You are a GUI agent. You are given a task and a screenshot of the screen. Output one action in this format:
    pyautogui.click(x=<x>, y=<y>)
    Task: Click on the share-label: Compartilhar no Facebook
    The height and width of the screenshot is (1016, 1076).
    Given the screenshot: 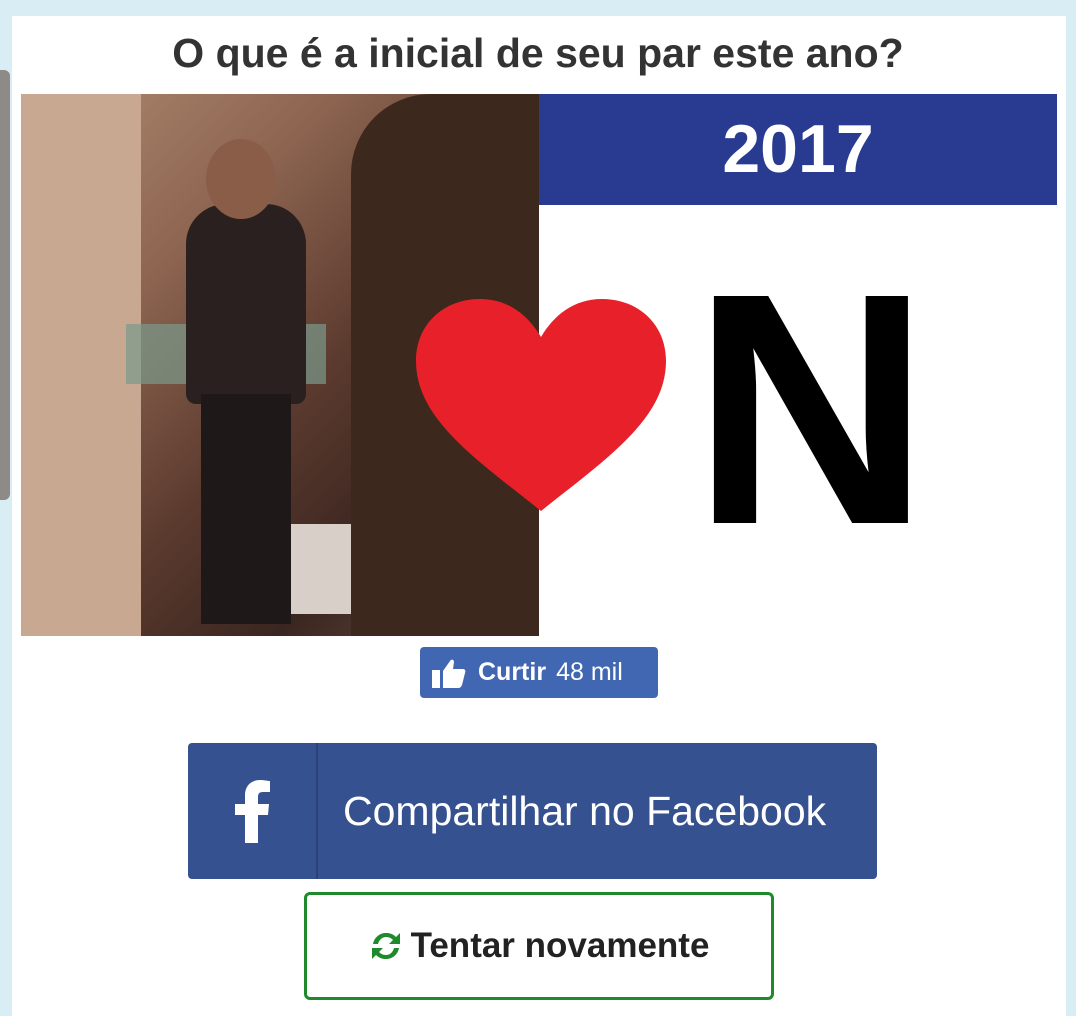 What is the action you would take?
    pyautogui.click(x=585, y=810)
    